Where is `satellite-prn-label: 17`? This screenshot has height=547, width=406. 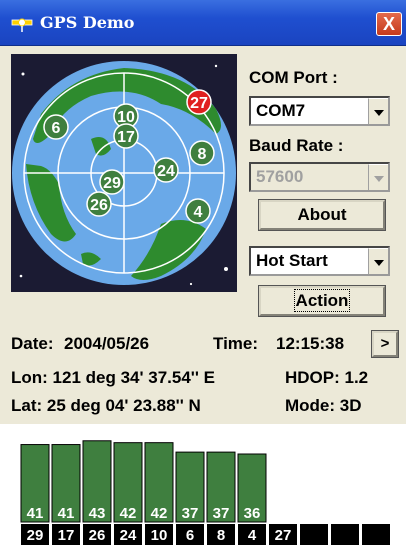
satellite-prn-label: 17 is located at coordinates (126, 137).